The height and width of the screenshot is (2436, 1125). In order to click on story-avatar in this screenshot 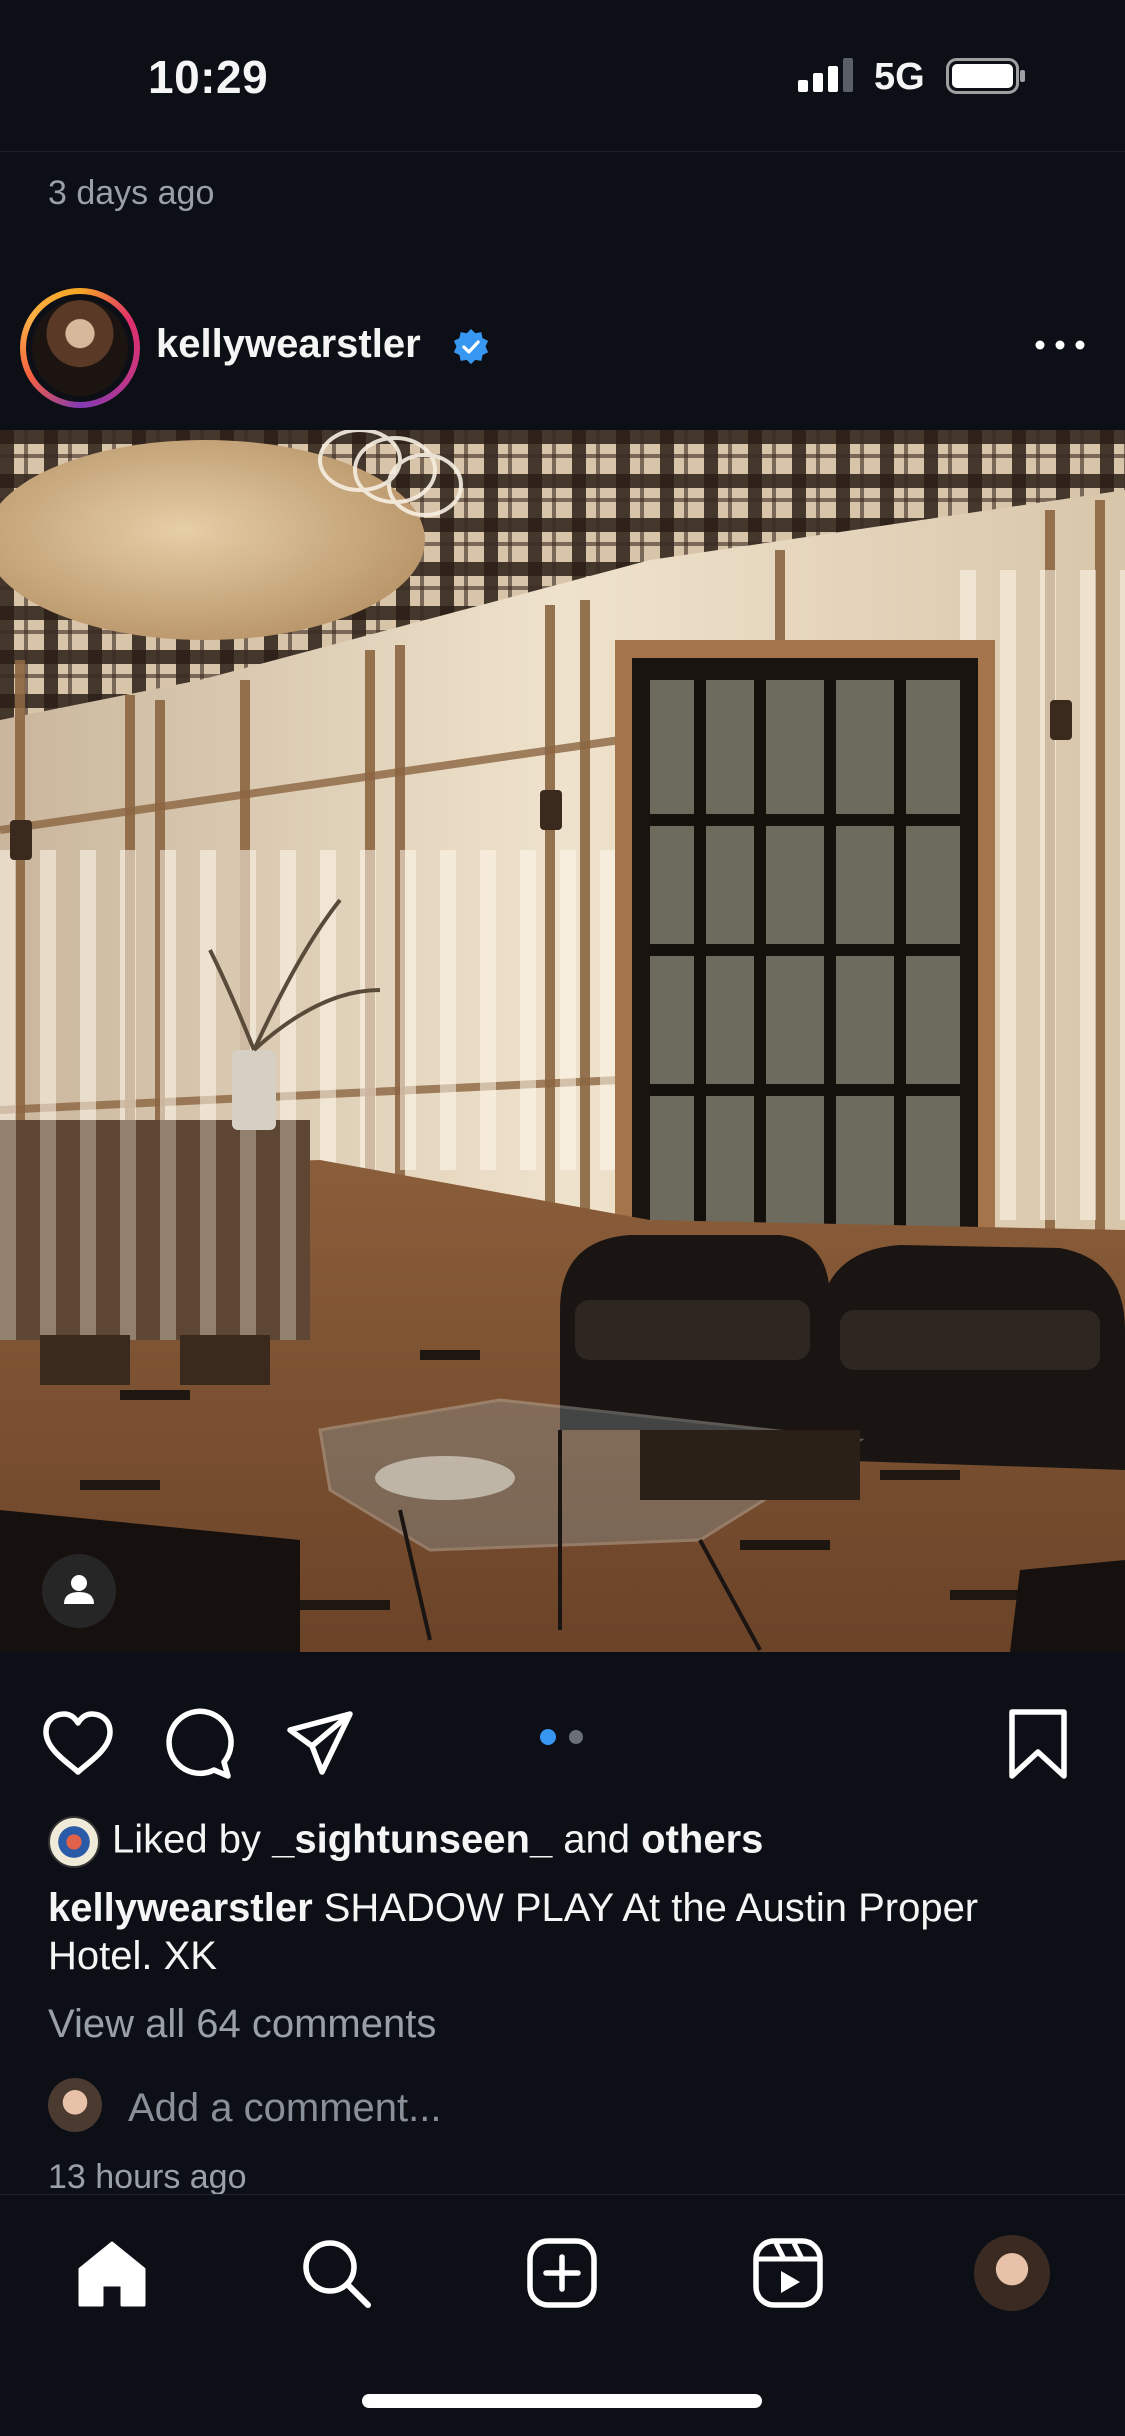, I will do `click(80, 348)`.